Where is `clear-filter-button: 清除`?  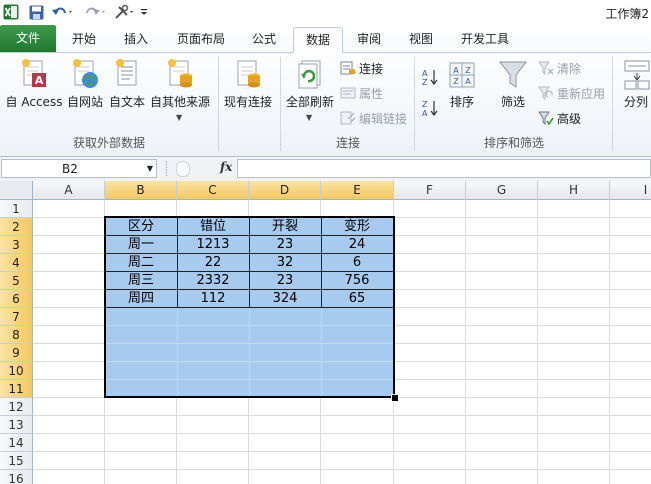
clear-filter-button: 清除 is located at coordinates (559, 68).